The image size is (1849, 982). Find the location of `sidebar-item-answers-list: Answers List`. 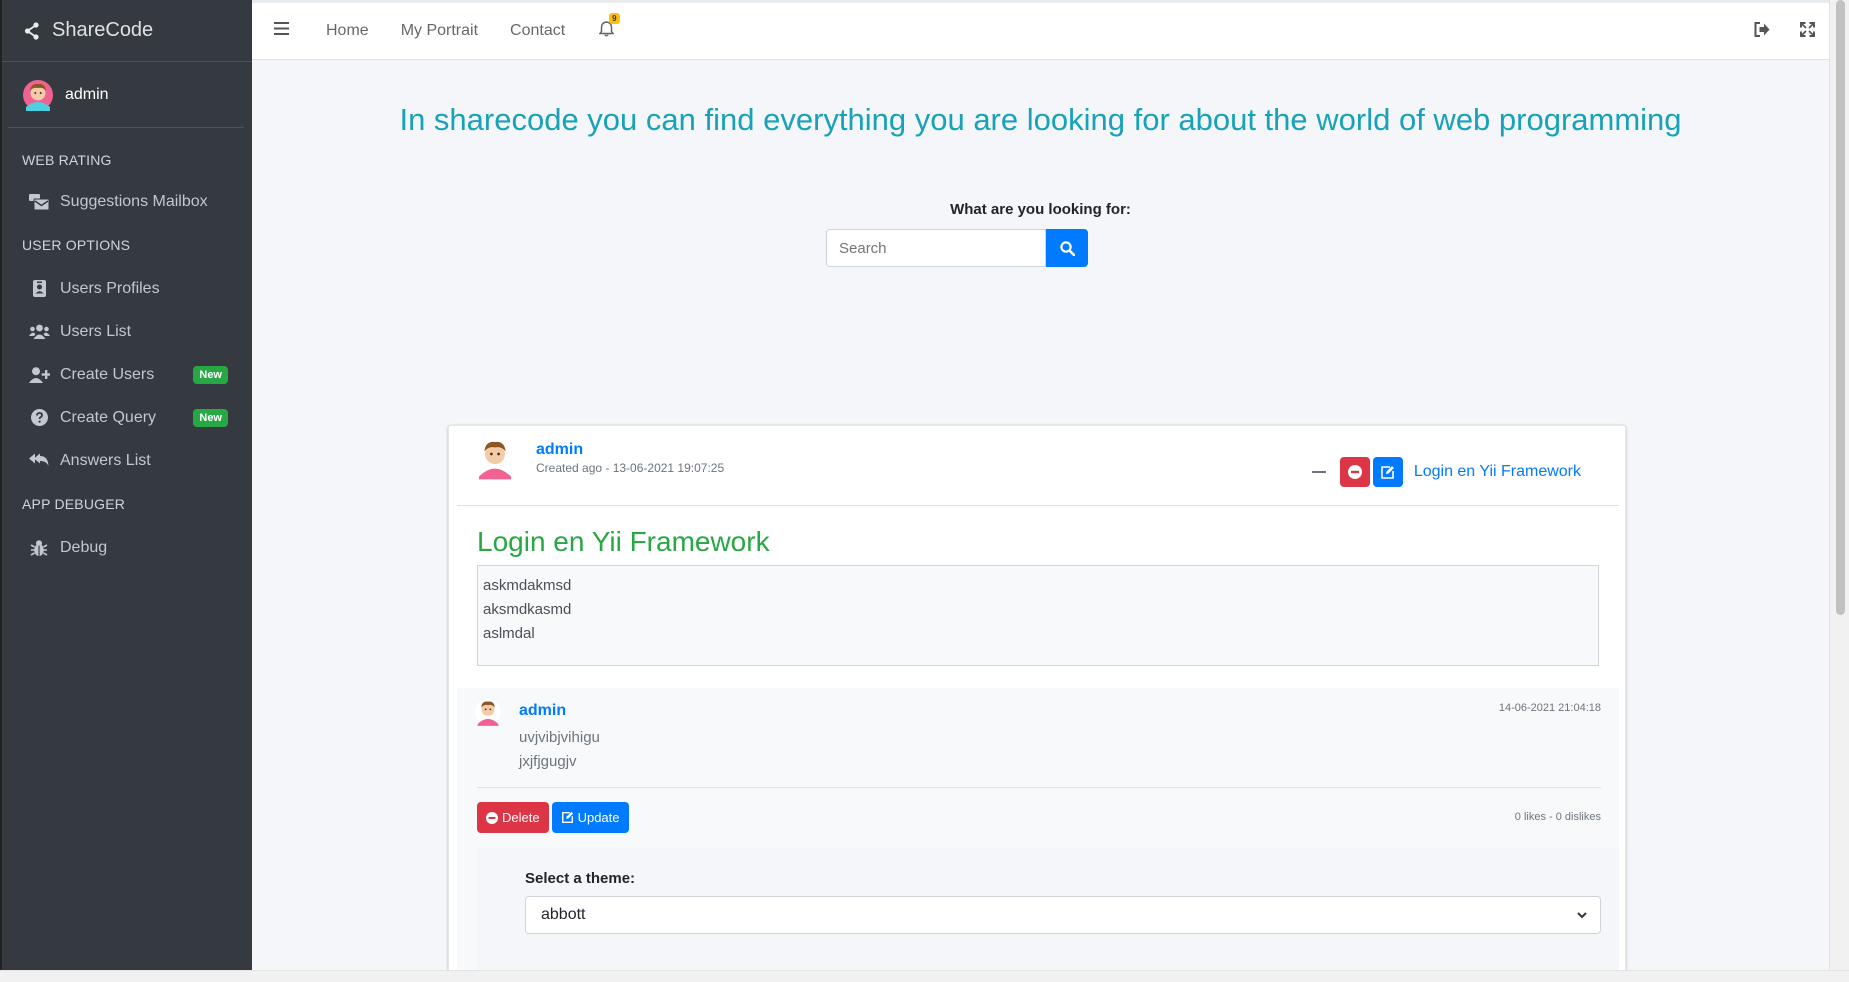

sidebar-item-answers-list: Answers List is located at coordinates (126, 460).